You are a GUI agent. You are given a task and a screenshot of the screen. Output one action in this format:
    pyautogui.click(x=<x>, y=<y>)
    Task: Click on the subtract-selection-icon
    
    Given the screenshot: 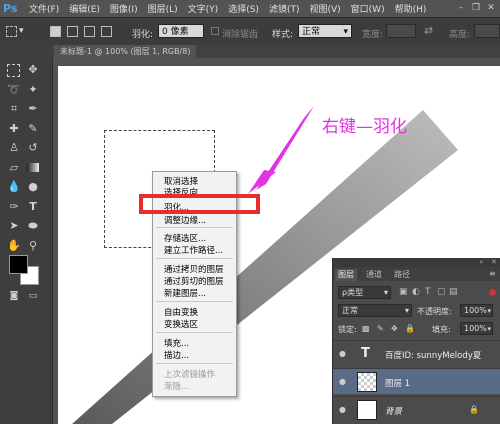 What is the action you would take?
    pyautogui.click(x=89, y=31)
    